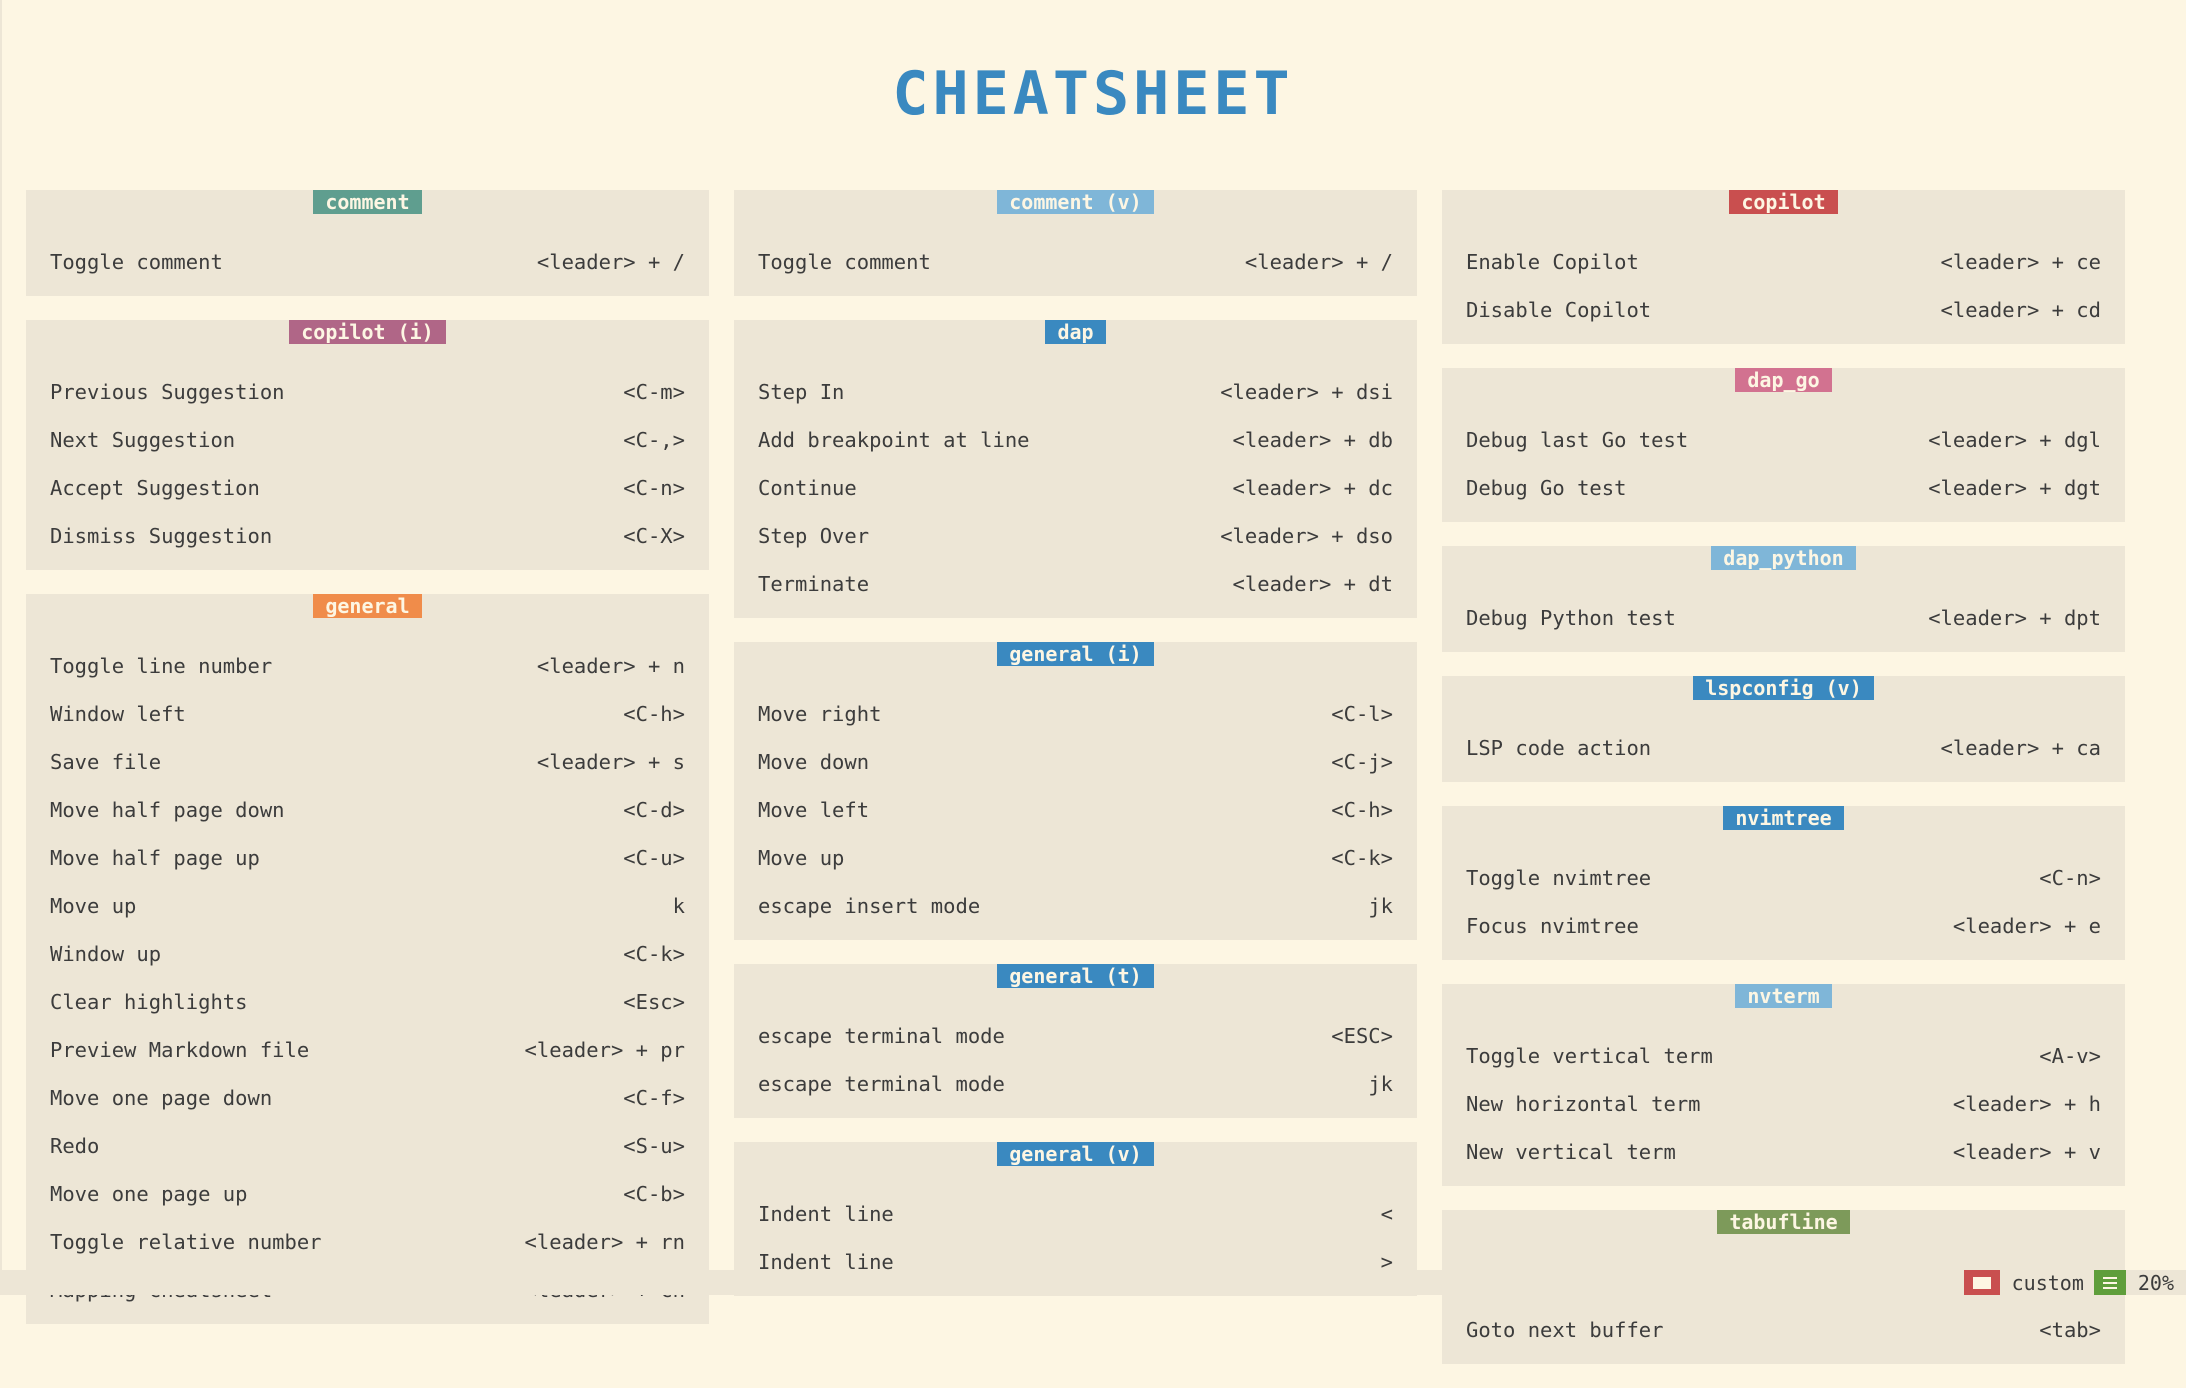  I want to click on mapping-row: Dismiss Suggestion <C-X>, so click(367, 536).